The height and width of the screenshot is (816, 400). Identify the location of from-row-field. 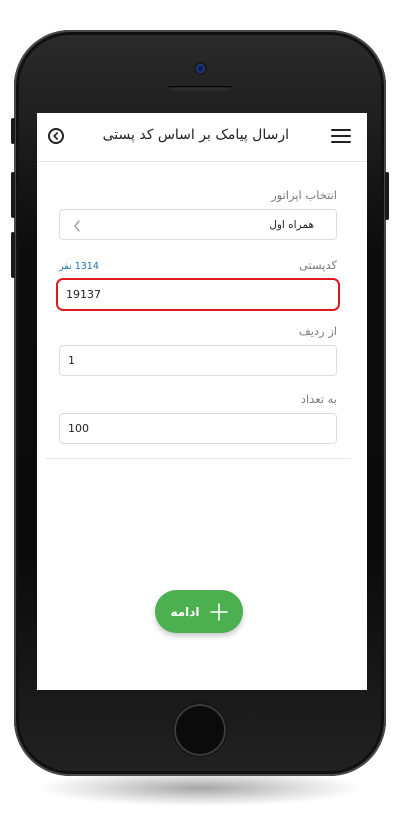
(198, 360).